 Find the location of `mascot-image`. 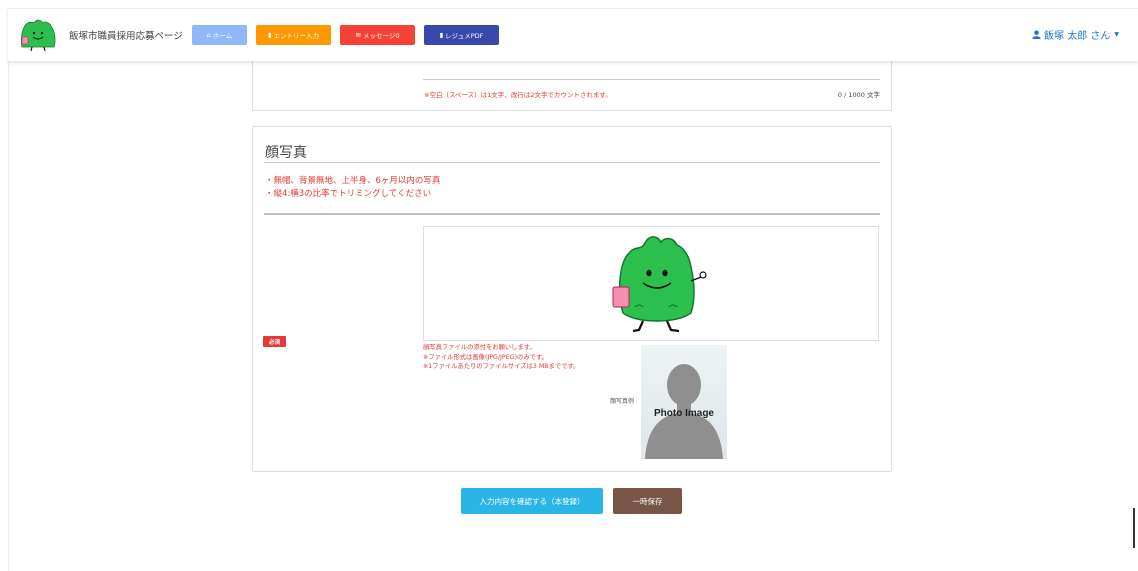

mascot-image is located at coordinates (659, 284).